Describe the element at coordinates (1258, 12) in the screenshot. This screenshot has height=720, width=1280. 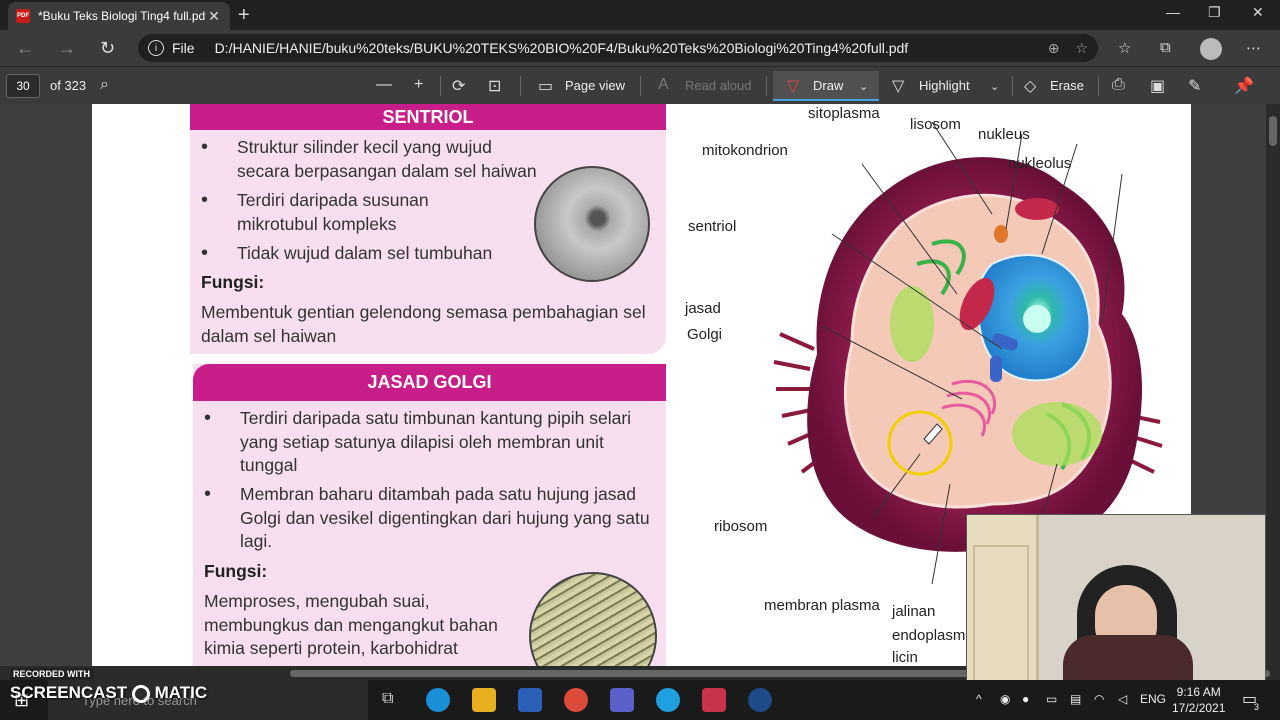
I see `close-window-icon: ✕` at that location.